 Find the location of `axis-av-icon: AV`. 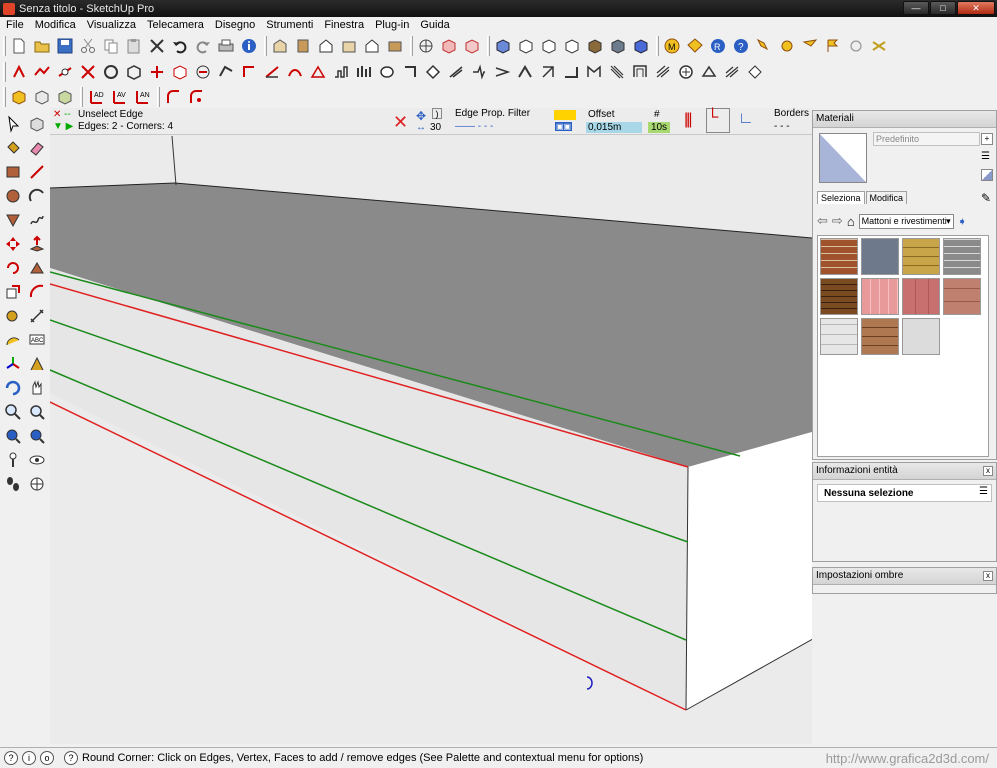

axis-av-icon: AV is located at coordinates (119, 97).